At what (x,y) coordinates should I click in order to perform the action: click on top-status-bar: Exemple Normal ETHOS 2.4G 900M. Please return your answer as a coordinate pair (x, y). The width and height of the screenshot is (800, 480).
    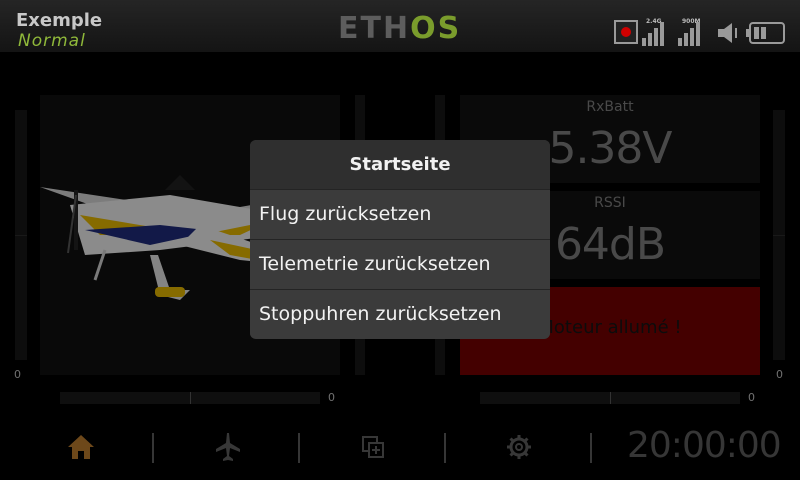
    Looking at the image, I should click on (400, 26).